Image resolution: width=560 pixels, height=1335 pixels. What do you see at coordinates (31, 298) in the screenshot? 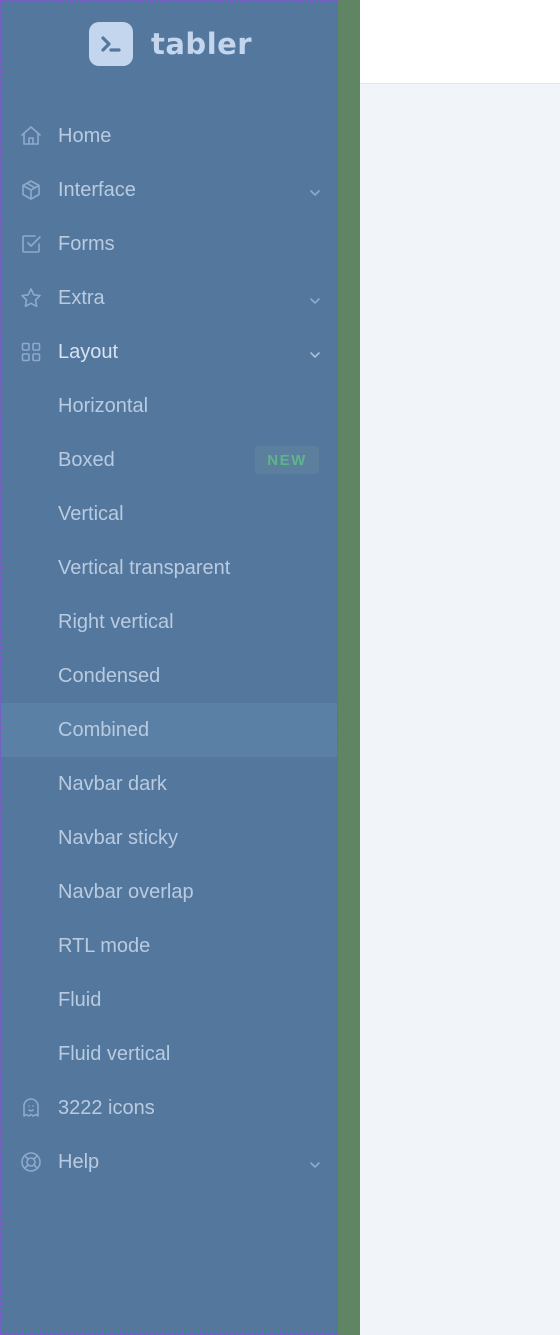
I see `star-icon` at bounding box center [31, 298].